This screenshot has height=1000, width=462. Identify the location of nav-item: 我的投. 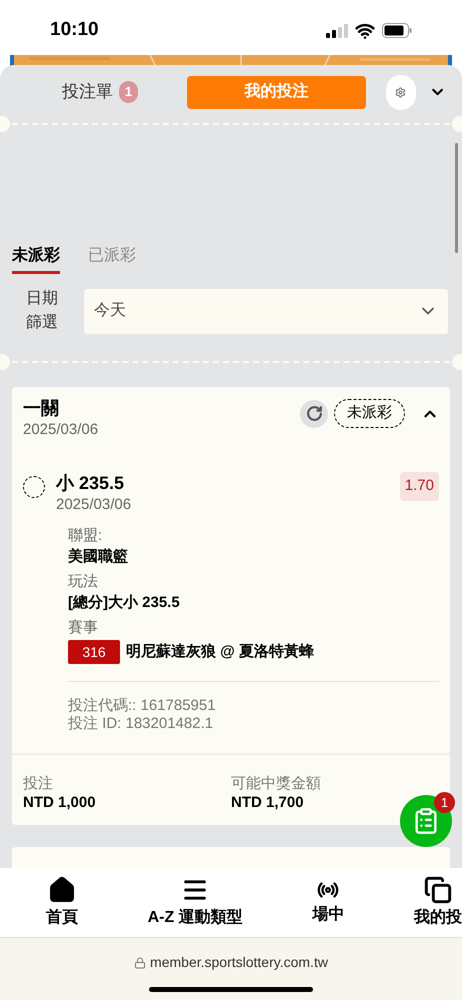
(438, 903).